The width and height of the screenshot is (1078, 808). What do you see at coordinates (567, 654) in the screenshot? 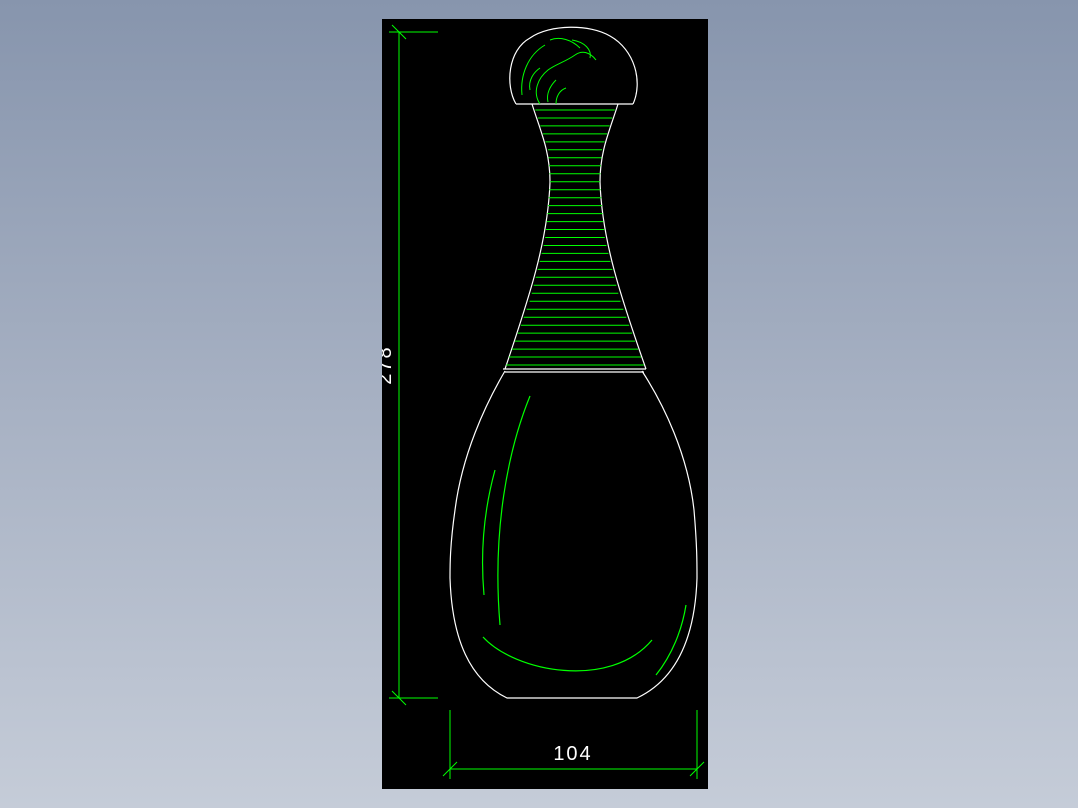
I see `highlight-bottom-arc` at bounding box center [567, 654].